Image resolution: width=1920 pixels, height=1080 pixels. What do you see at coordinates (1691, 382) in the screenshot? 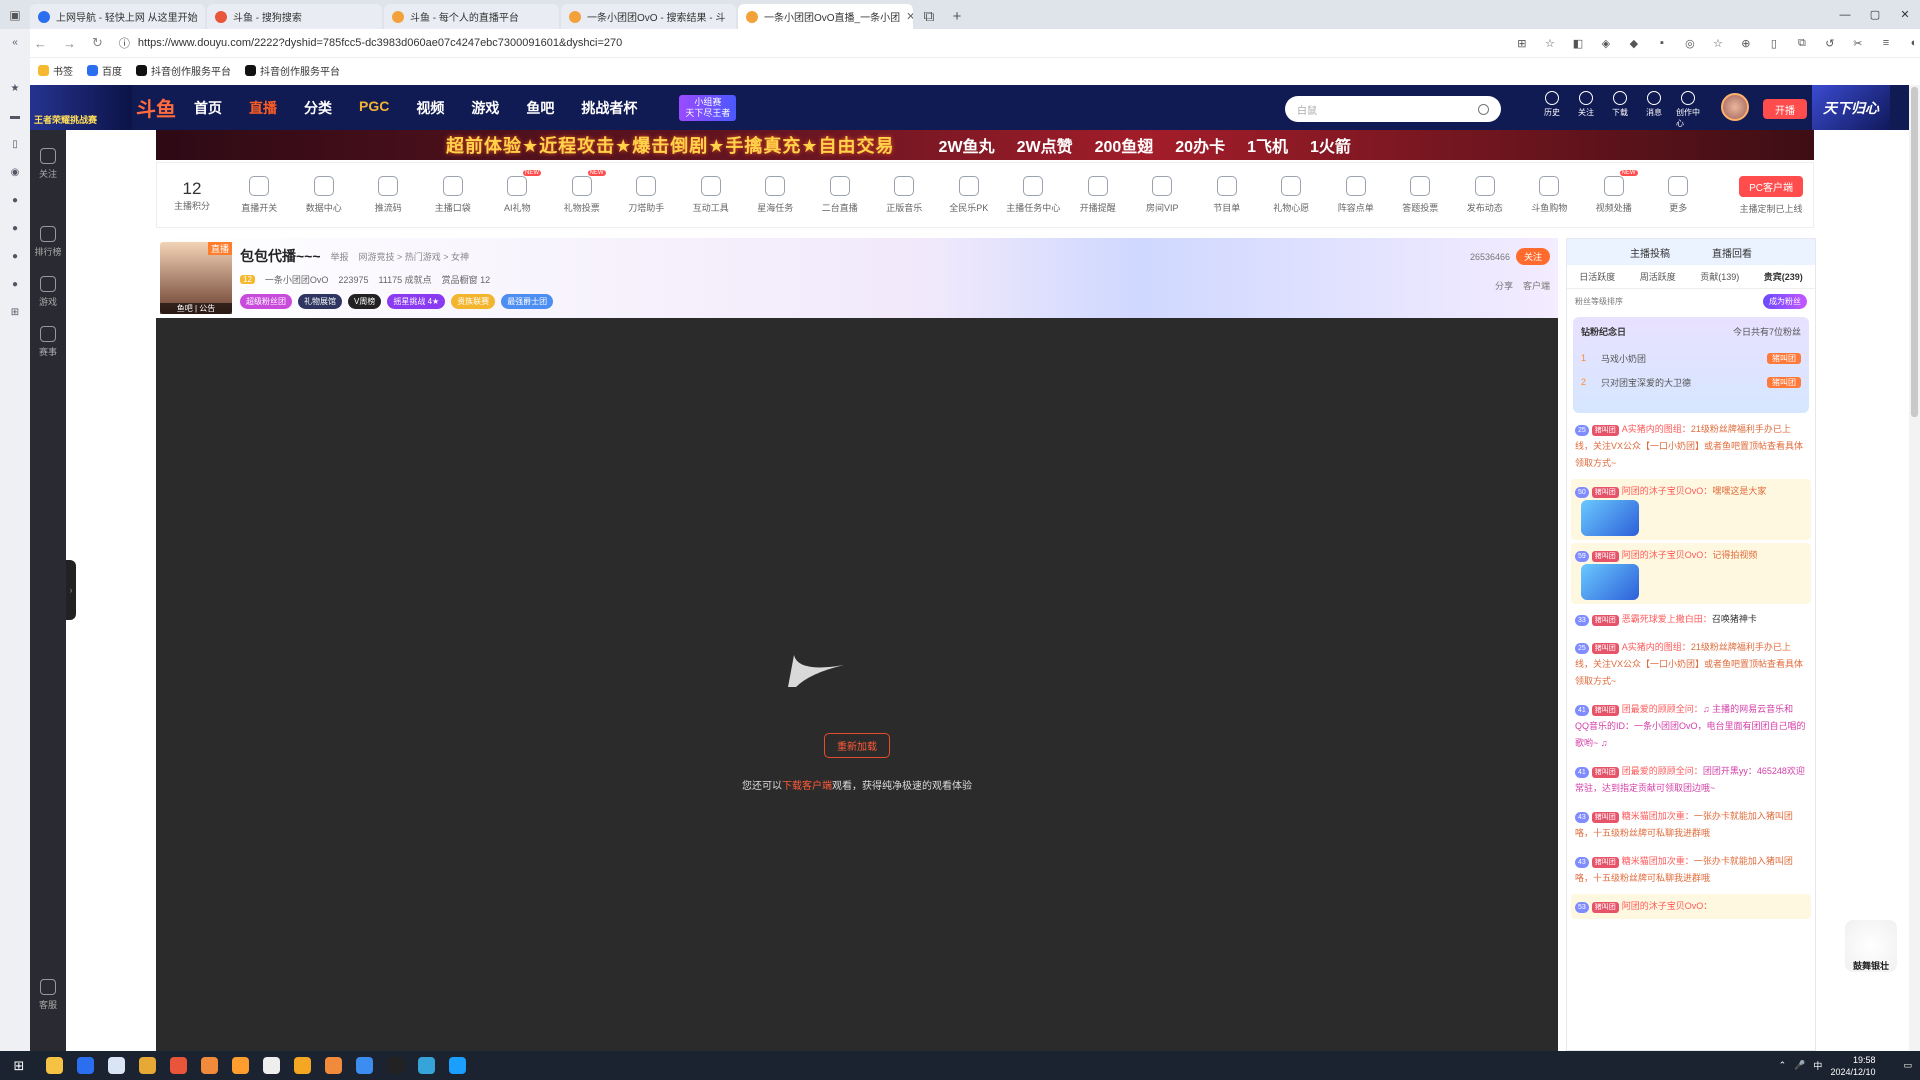
I see `fan-row: 2 只对团宝深爱的大卫德 猪叫团` at bounding box center [1691, 382].